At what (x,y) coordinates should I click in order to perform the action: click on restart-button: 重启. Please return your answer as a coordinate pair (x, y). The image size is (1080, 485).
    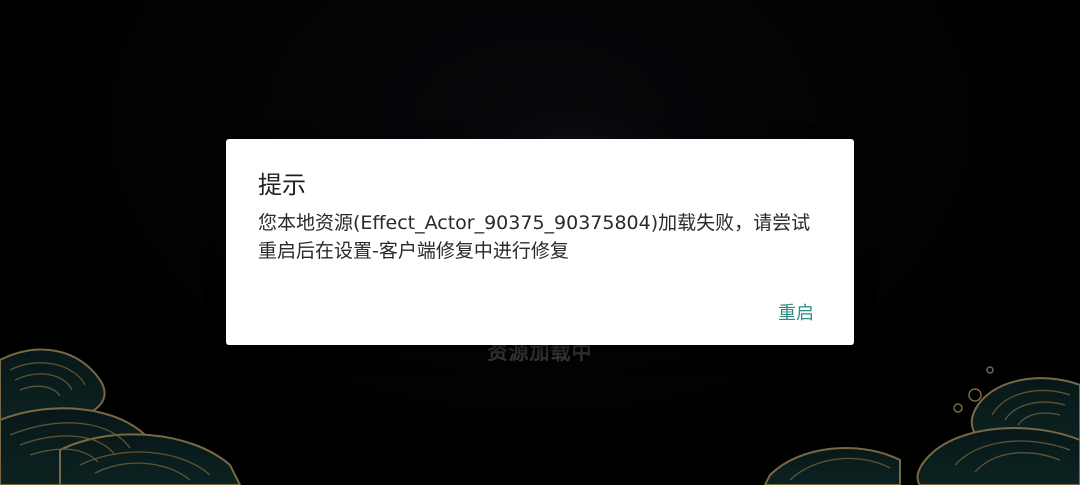
    Looking at the image, I should click on (796, 312).